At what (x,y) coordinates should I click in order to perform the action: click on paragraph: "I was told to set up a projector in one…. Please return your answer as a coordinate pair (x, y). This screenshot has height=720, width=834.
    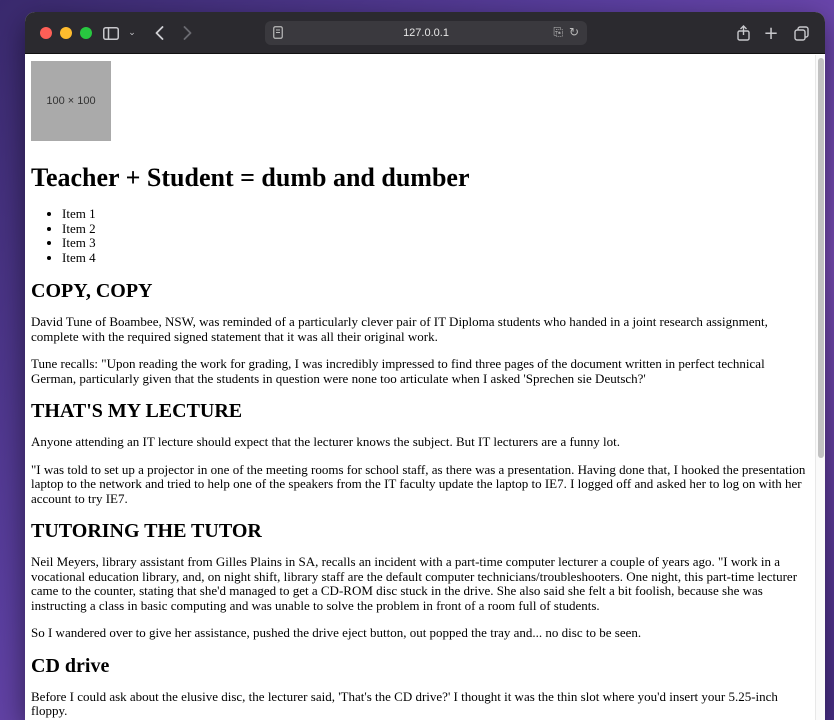
    Looking at the image, I should click on (418, 483).